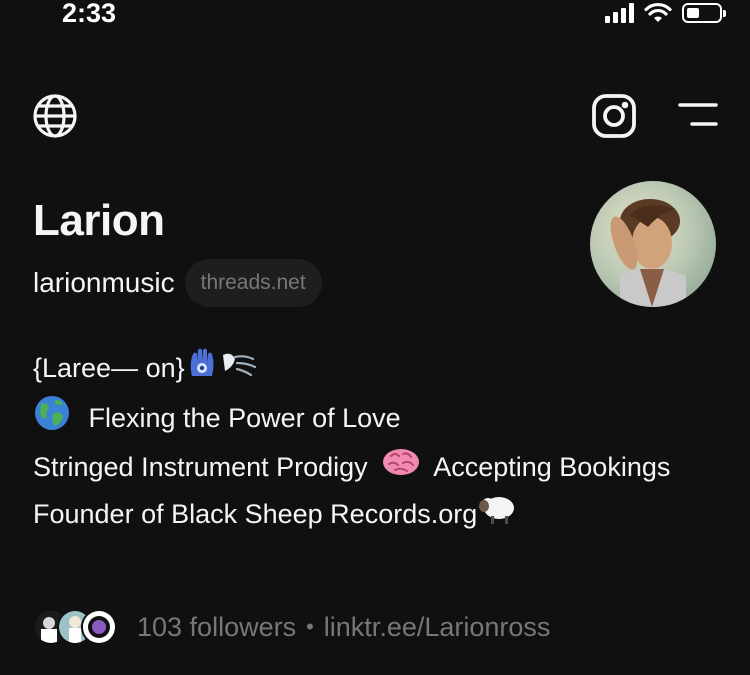  Describe the element at coordinates (375, 20) in the screenshot. I see `status-bar: 2:33` at that location.